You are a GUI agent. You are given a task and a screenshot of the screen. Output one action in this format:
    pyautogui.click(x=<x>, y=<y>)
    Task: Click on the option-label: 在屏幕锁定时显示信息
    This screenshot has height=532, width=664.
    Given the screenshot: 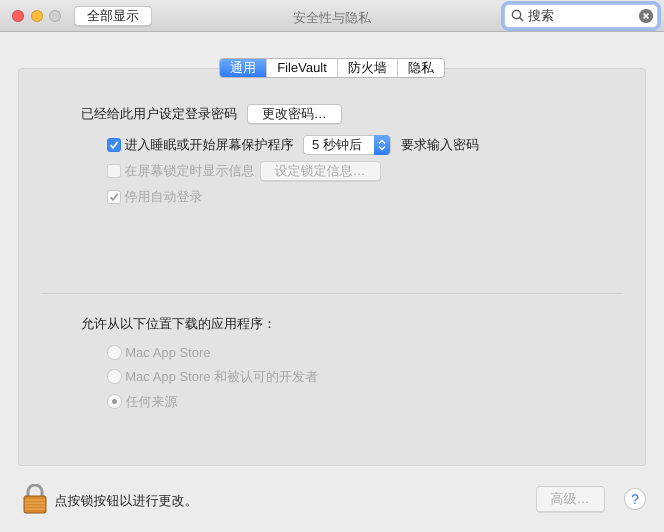 What is the action you would take?
    pyautogui.click(x=189, y=171)
    